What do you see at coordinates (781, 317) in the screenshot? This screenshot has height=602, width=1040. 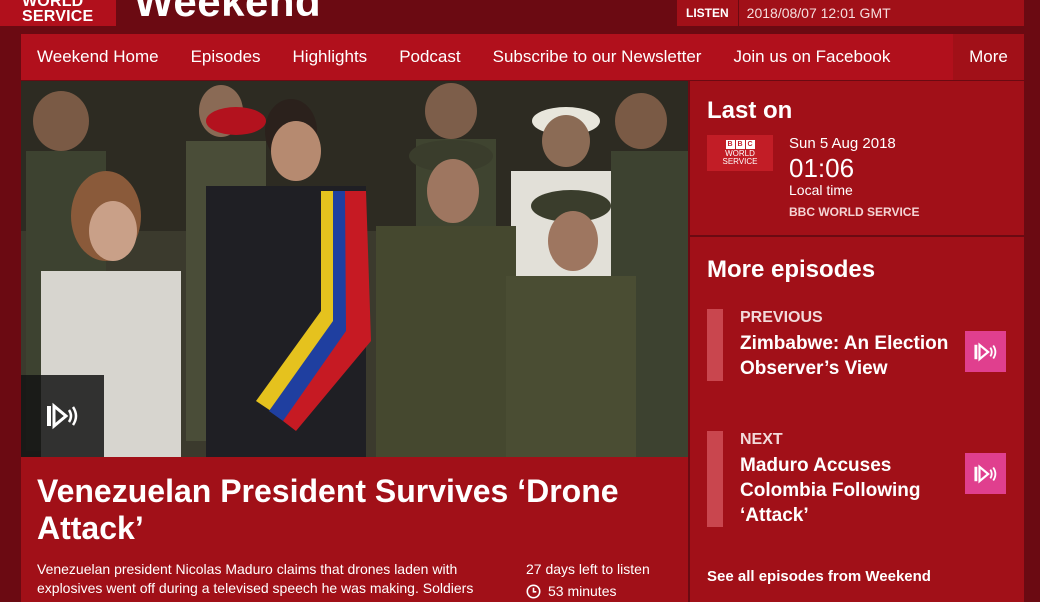 I see `previous-label: PREVIOUS` at bounding box center [781, 317].